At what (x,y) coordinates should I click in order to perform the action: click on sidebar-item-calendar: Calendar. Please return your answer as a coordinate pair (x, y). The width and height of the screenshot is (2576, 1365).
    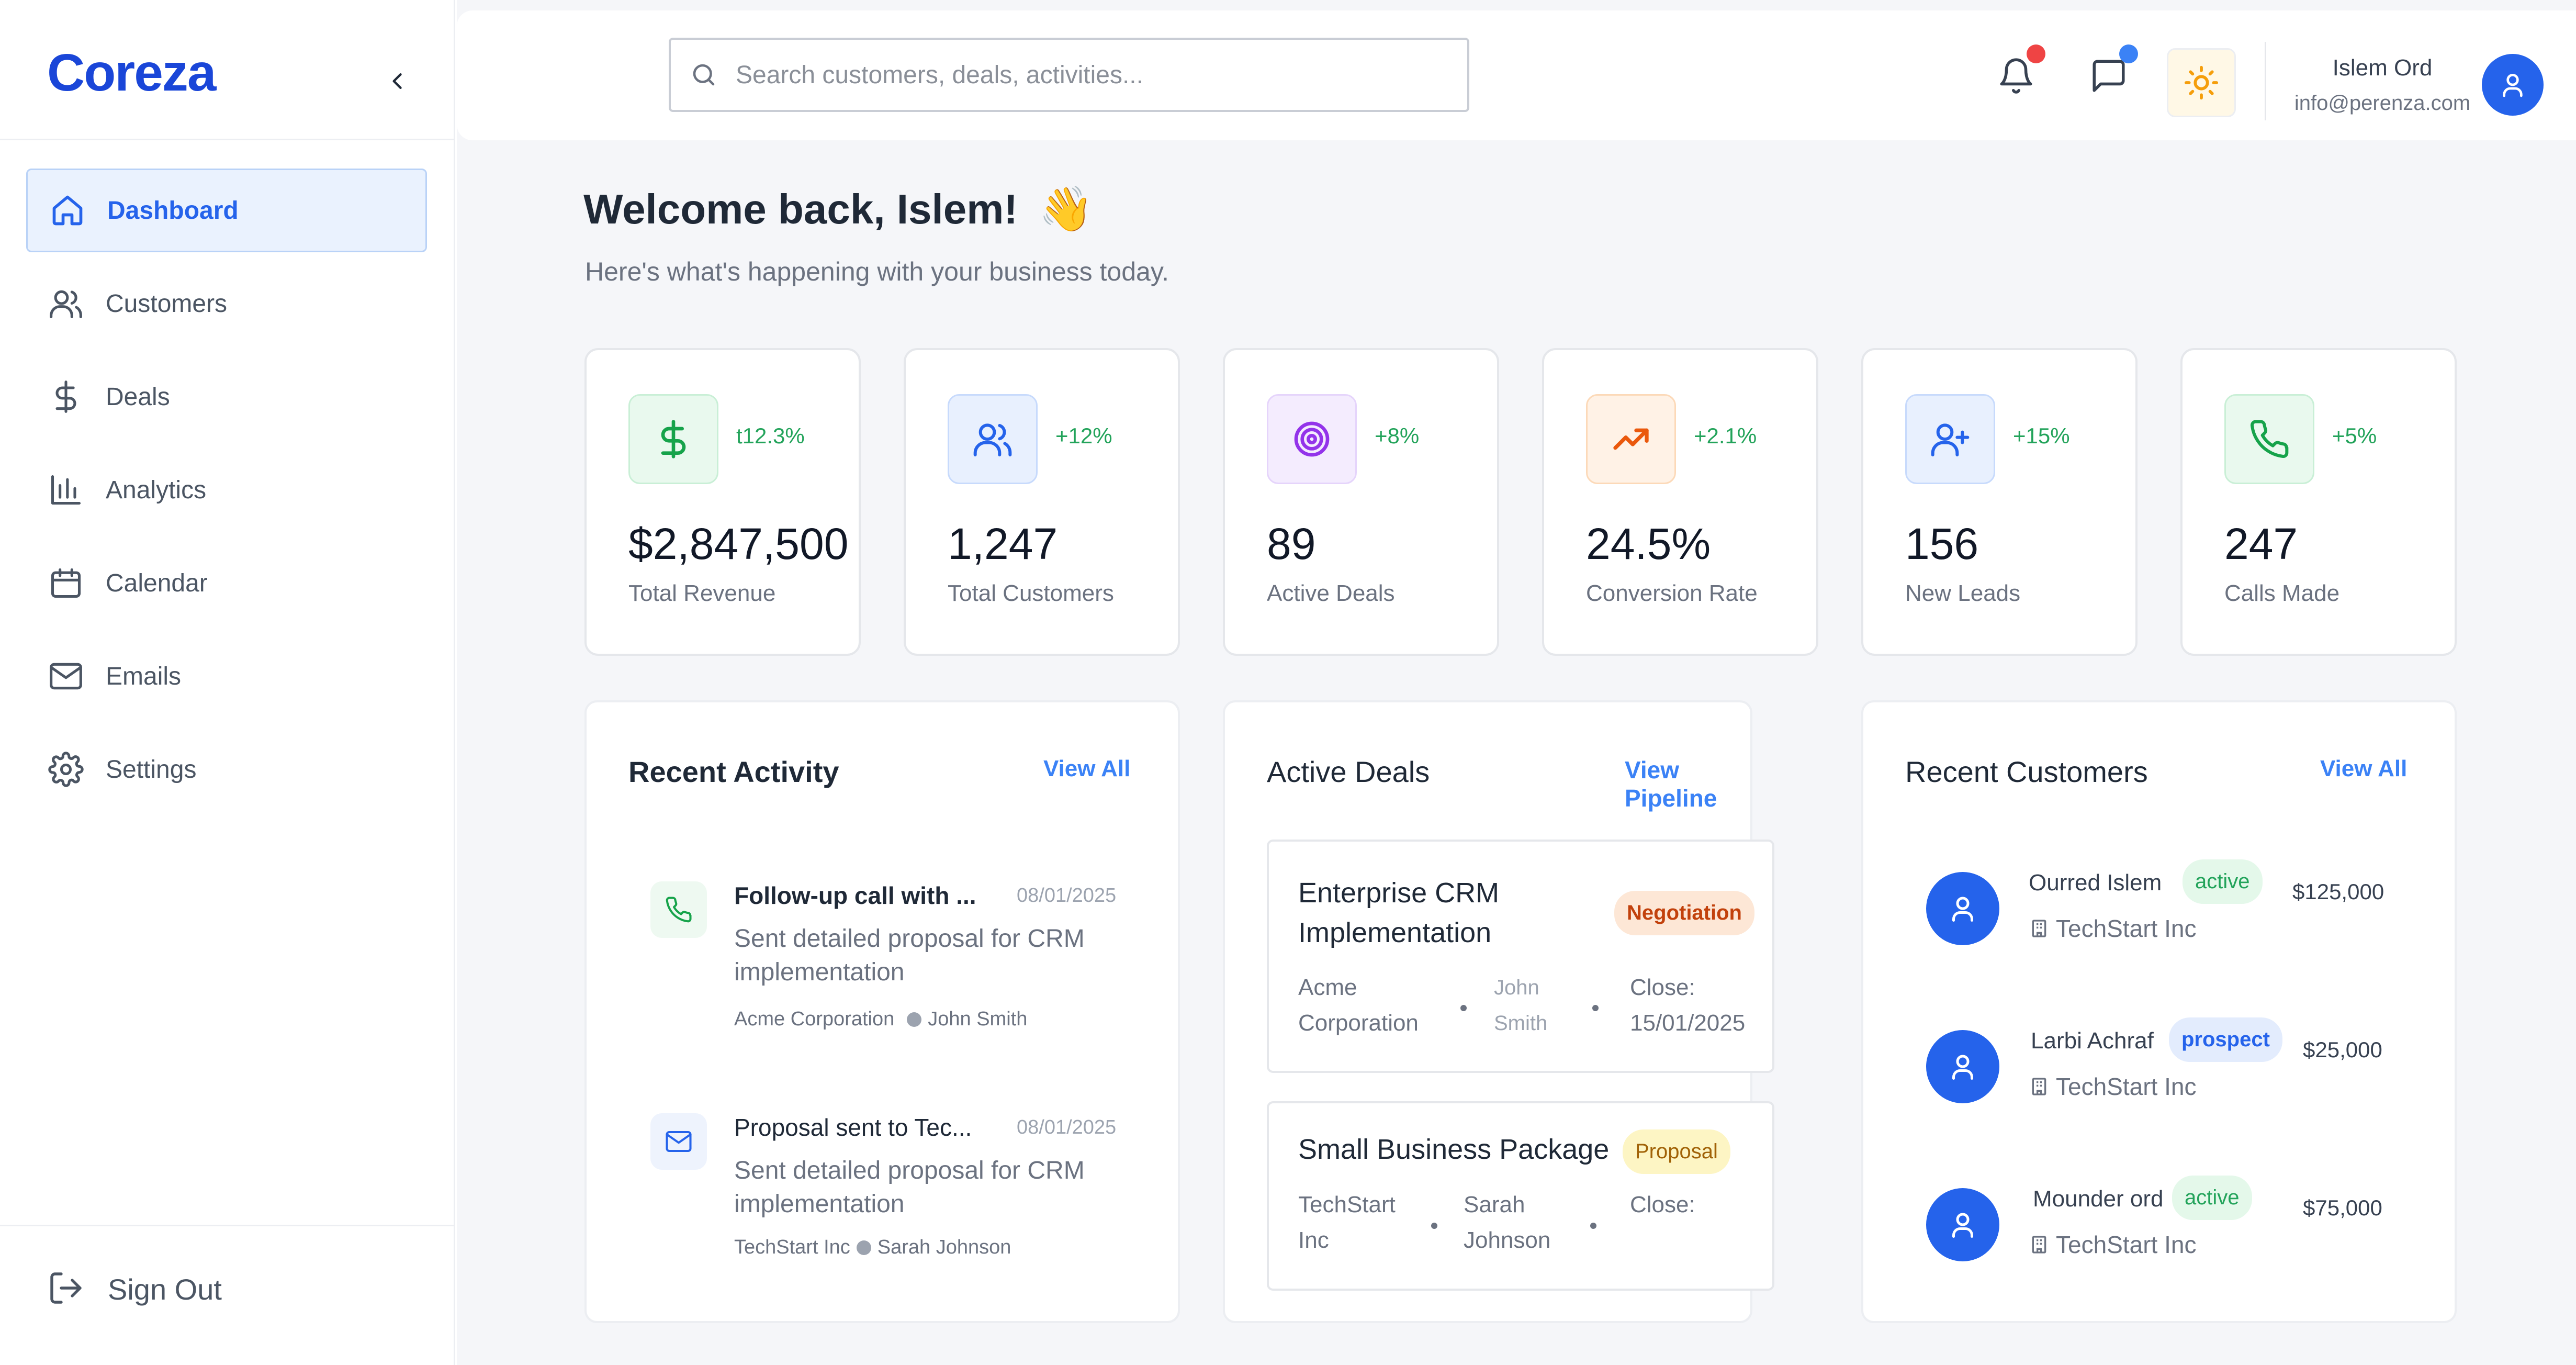
    Looking at the image, I should click on (226, 583).